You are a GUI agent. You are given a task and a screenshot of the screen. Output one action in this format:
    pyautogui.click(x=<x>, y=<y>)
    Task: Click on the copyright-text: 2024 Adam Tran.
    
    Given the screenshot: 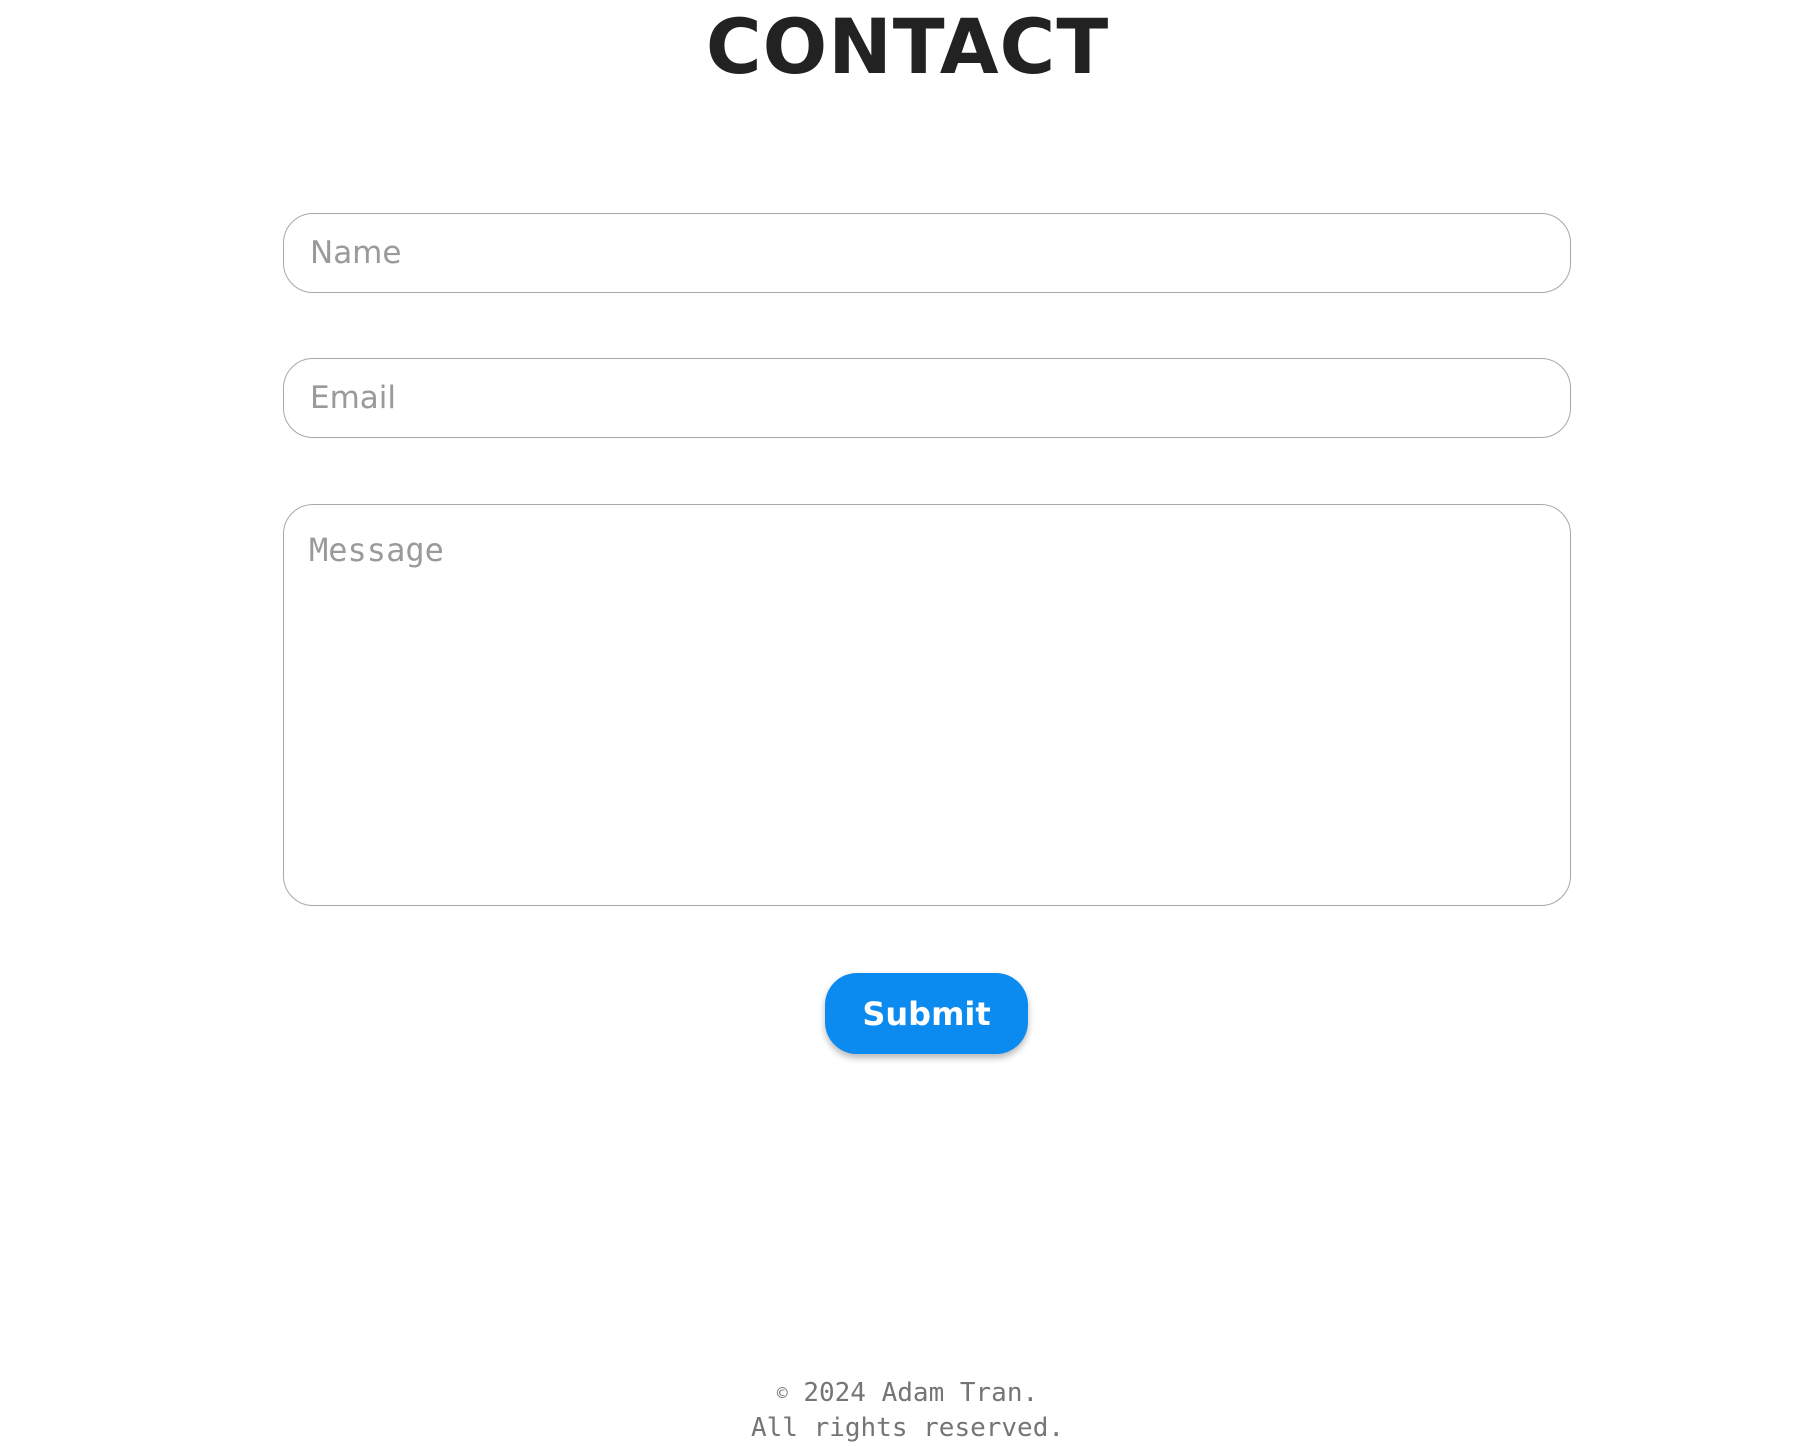 What is the action you would take?
    pyautogui.click(x=921, y=1393)
    